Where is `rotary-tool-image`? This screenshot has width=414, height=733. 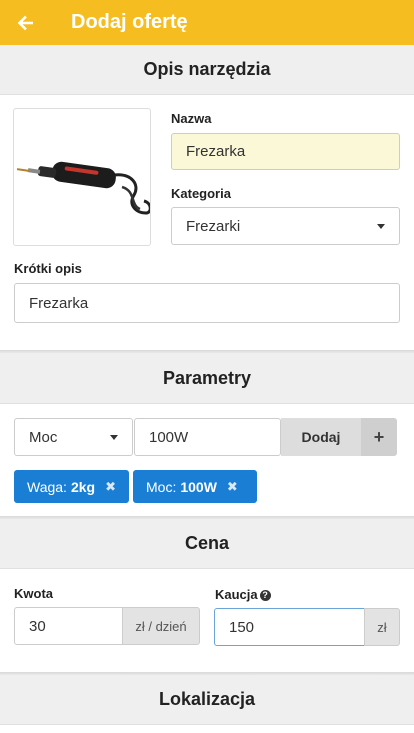 rotary-tool-image is located at coordinates (83, 188).